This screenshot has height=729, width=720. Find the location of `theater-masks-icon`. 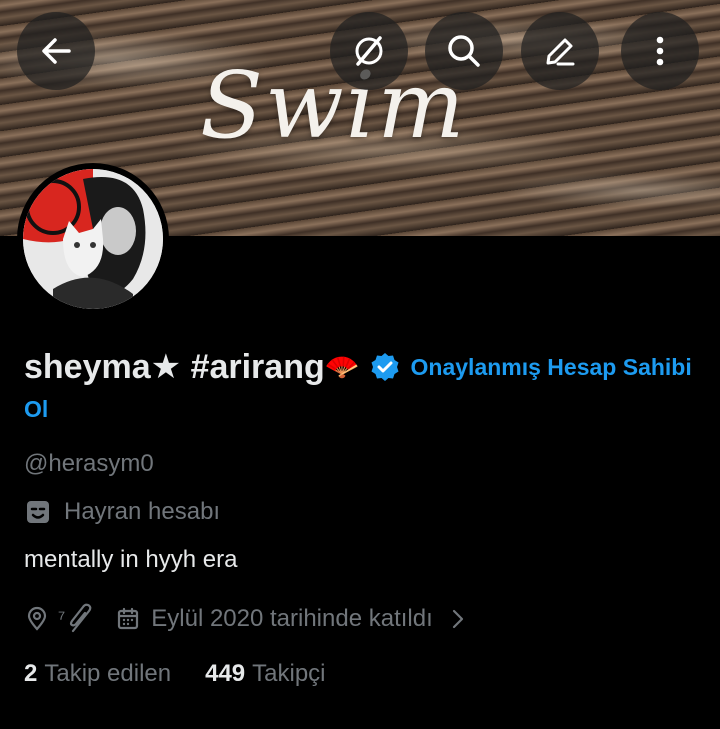

theater-masks-icon is located at coordinates (38, 512).